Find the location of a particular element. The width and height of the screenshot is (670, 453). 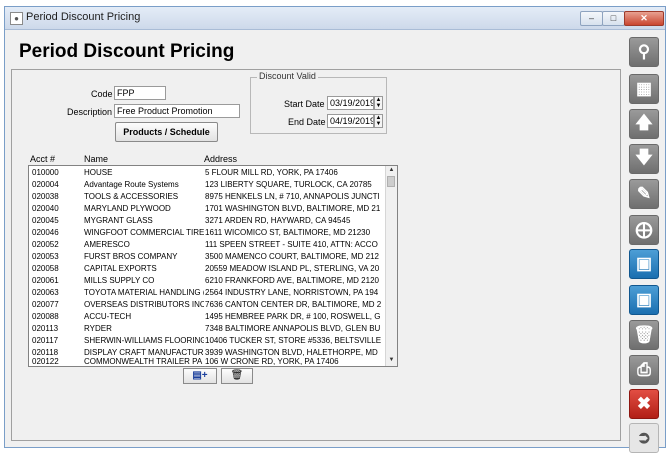

previous-record-button: 🡅 is located at coordinates (644, 124).